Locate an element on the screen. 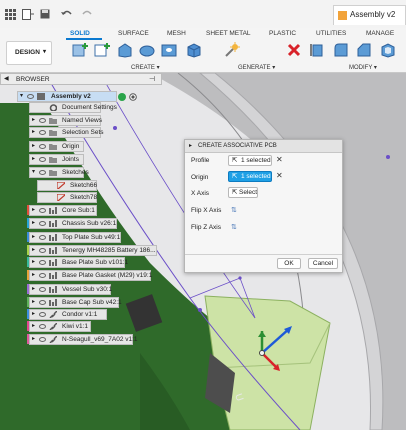 The height and width of the screenshot is (430, 406). tab-surface: SURFACE is located at coordinates (133, 33).